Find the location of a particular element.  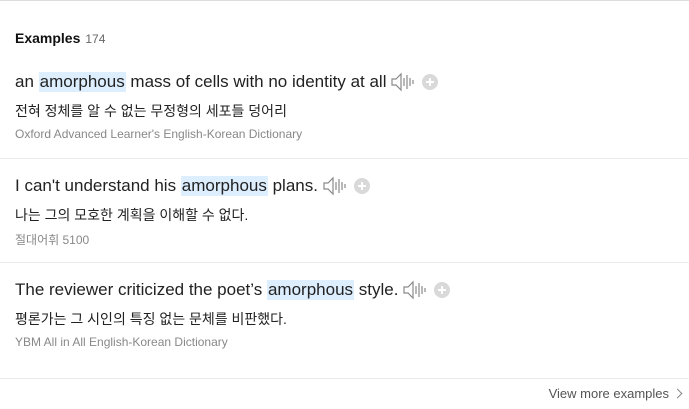

example-source: YBM All in All English-Korean Dictionary is located at coordinates (121, 342).